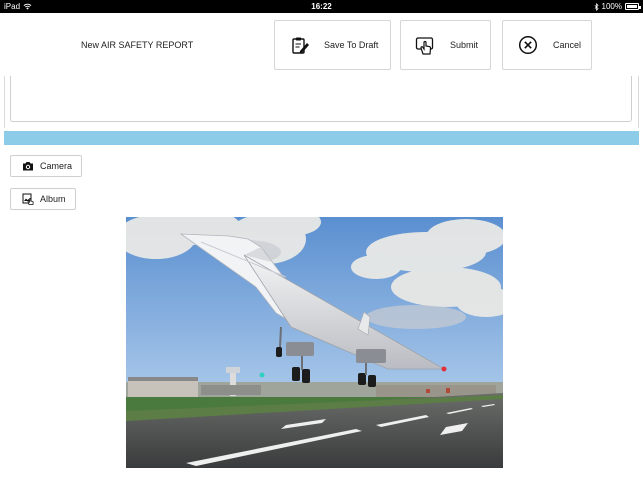 The width and height of the screenshot is (643, 482). I want to click on camera-icon, so click(28, 166).